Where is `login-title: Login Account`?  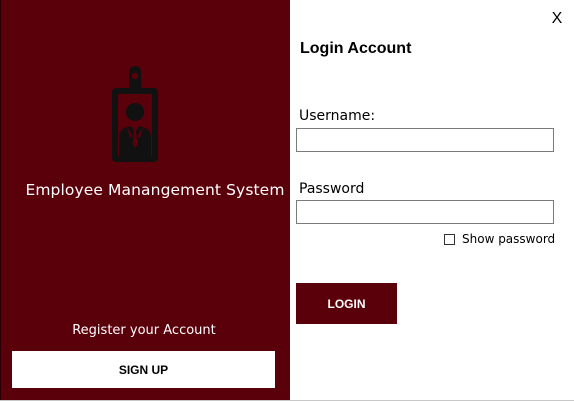
login-title: Login Account is located at coordinates (356, 48).